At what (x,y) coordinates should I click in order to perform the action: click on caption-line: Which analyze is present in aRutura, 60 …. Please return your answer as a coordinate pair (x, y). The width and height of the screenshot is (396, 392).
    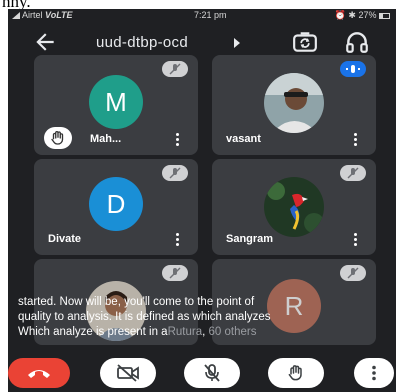
    Looking at the image, I should click on (137, 332).